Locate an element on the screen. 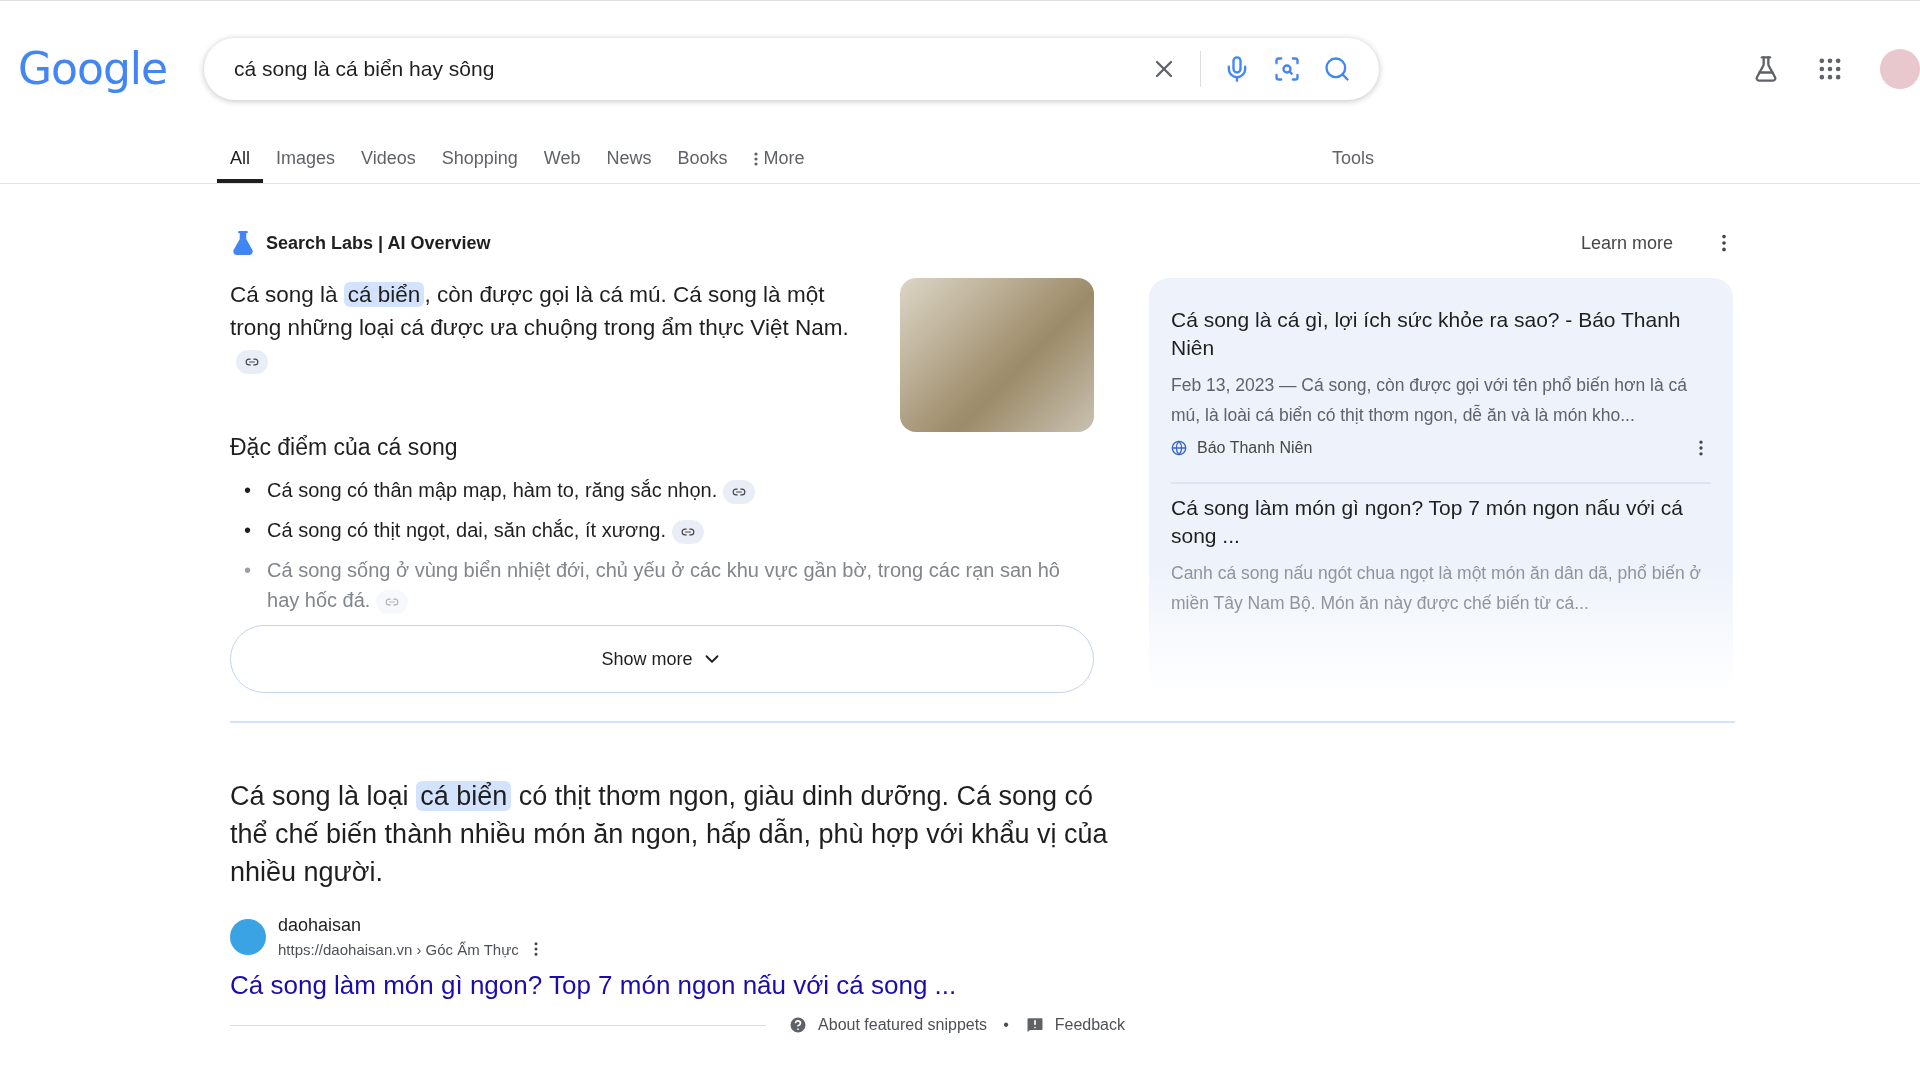 The image size is (1920, 1075). section-heading: Đặc điểm của cá song is located at coordinates (344, 447).